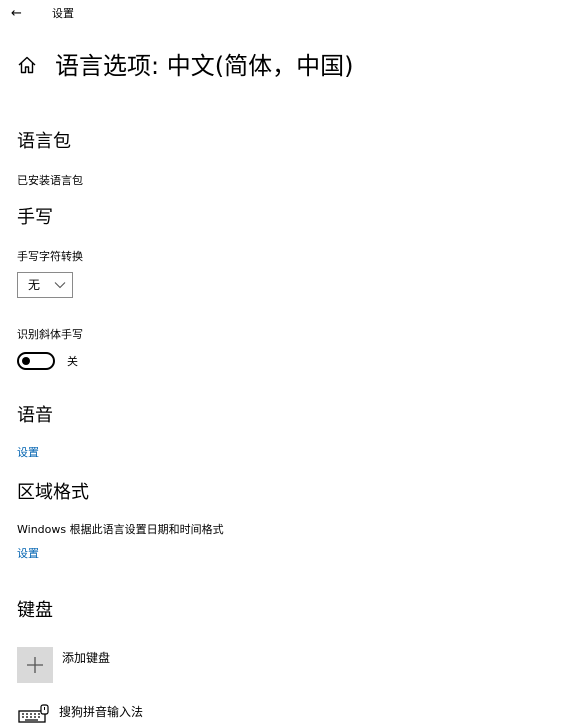  I want to click on handwriting-heading: 手写, so click(35, 217).